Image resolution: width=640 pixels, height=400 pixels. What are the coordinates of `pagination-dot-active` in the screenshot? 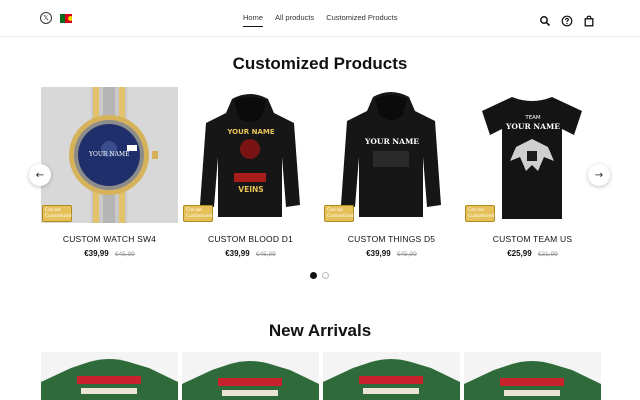 It's located at (313, 275).